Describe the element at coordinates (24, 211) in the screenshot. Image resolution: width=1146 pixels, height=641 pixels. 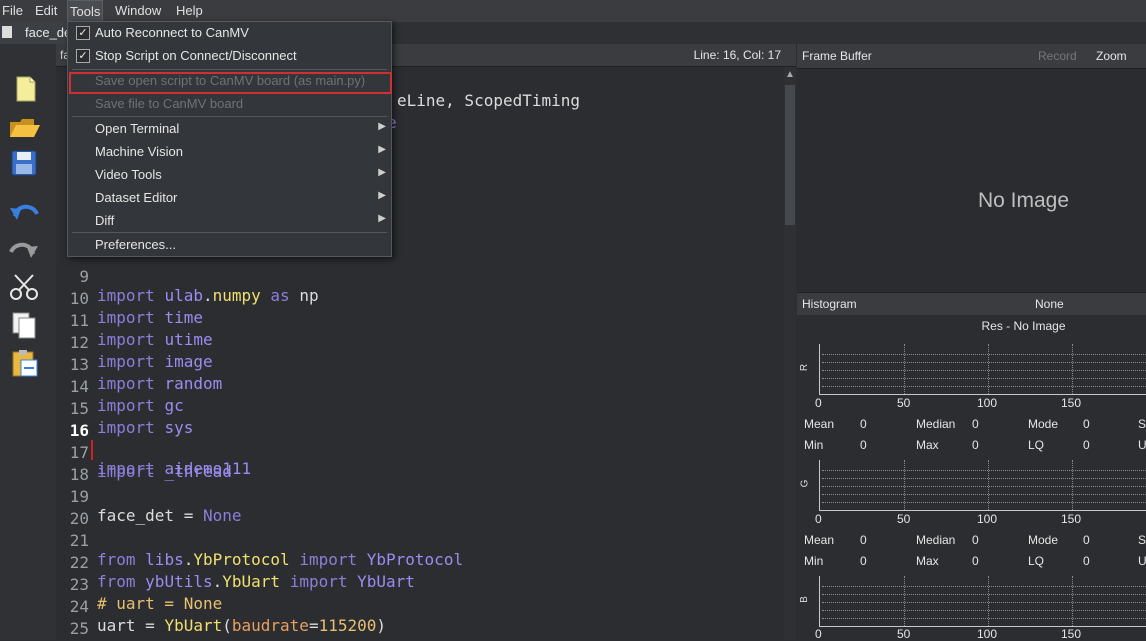
I see `undo-icon` at that location.